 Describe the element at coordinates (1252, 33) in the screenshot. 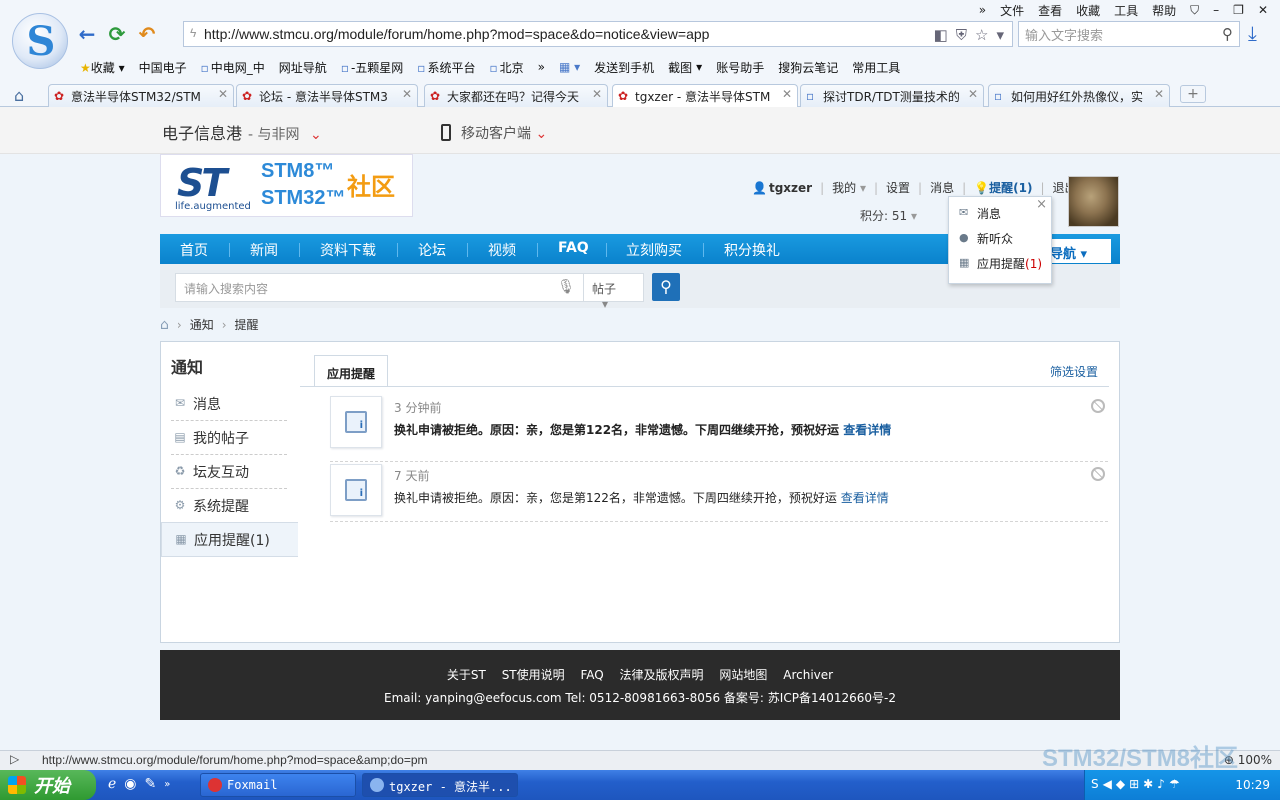

I see `download-icon: ⤓` at that location.